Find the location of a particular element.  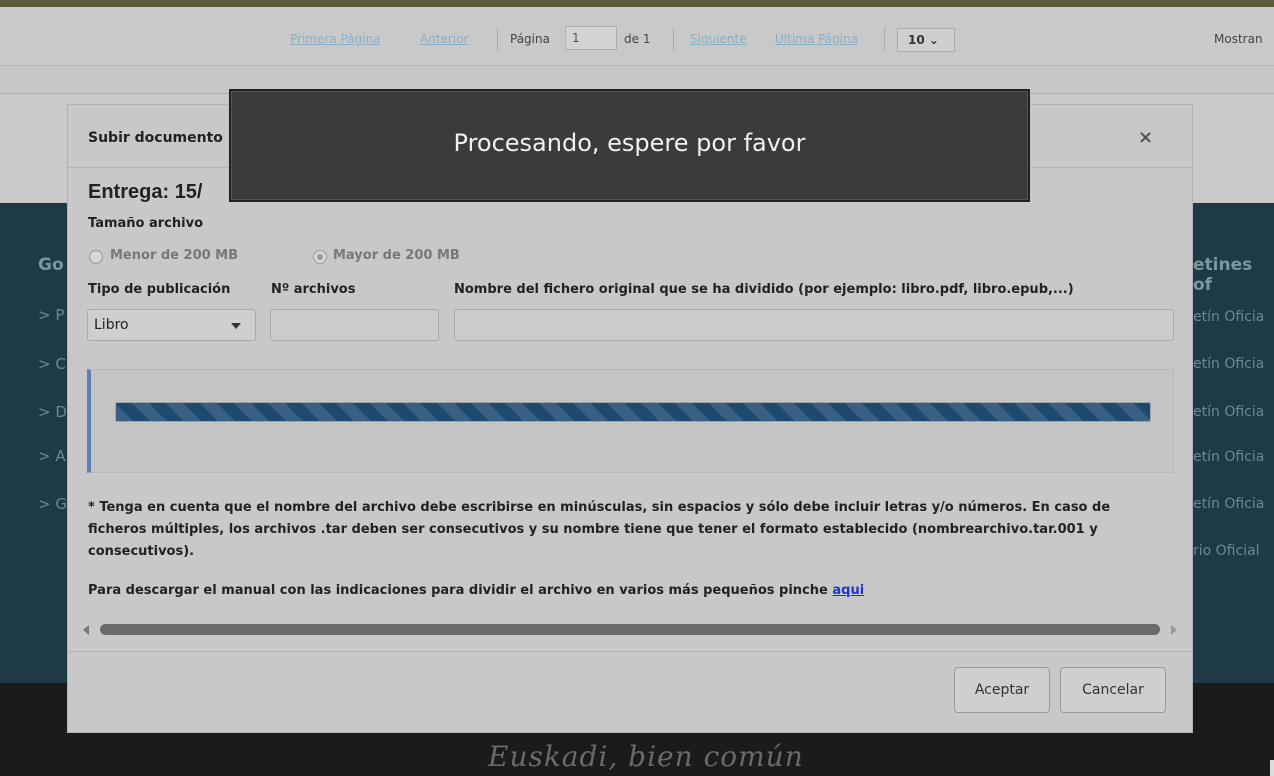

page-total: de 1 is located at coordinates (637, 39).